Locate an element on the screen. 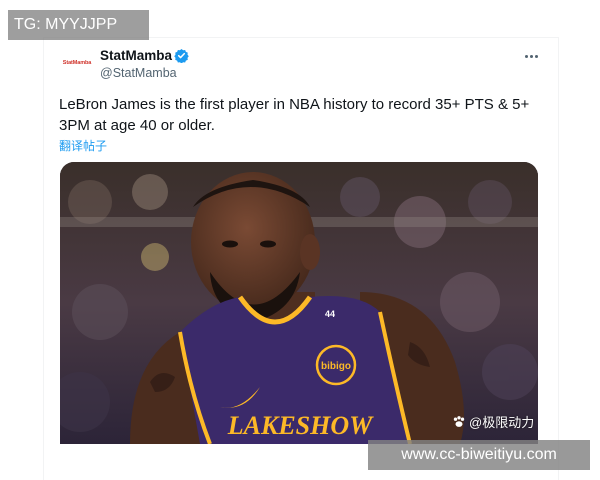 The image size is (600, 480). jersey-patch-text: bibigo is located at coordinates (336, 366).